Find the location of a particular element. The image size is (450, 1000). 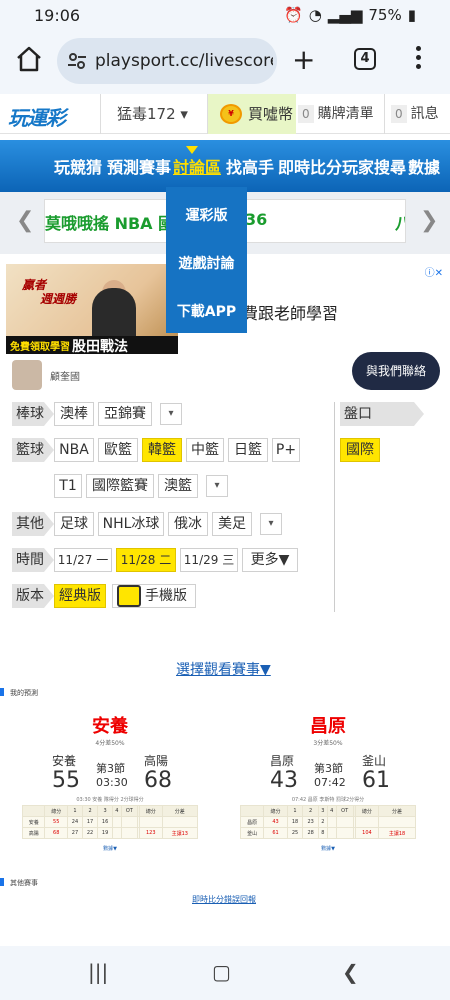

ad-choices-icon: ⓘ✕ is located at coordinates (434, 271).